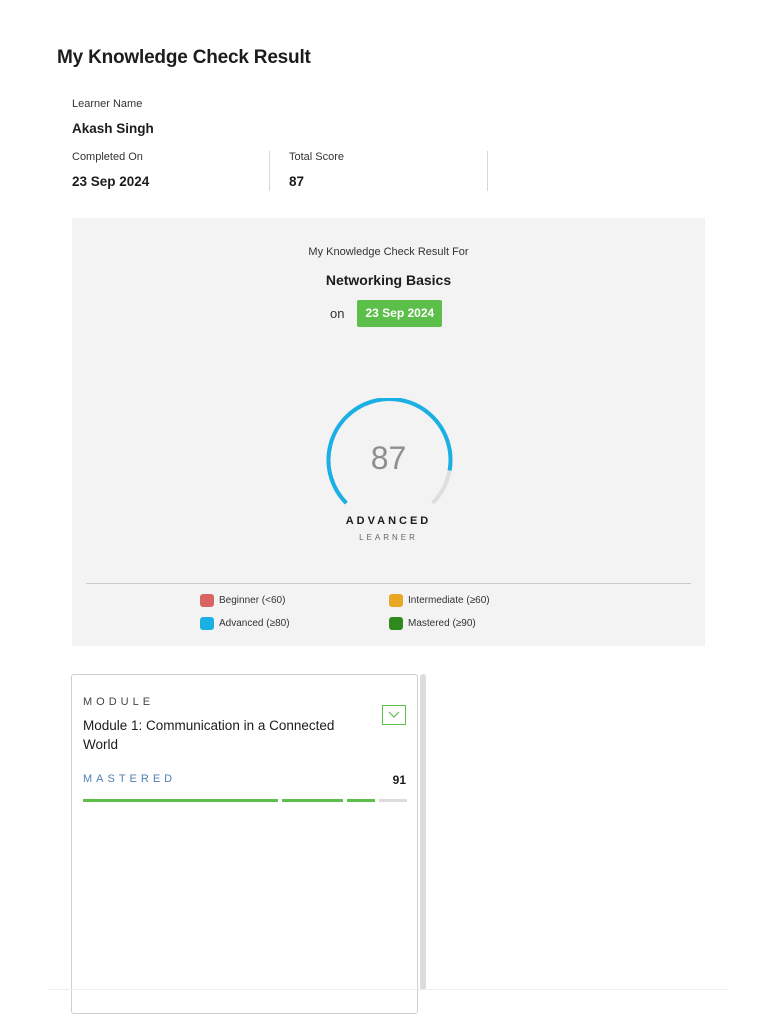 The height and width of the screenshot is (1024, 768). Describe the element at coordinates (107, 104) in the screenshot. I see `learner-name-label: Learner Name` at that location.